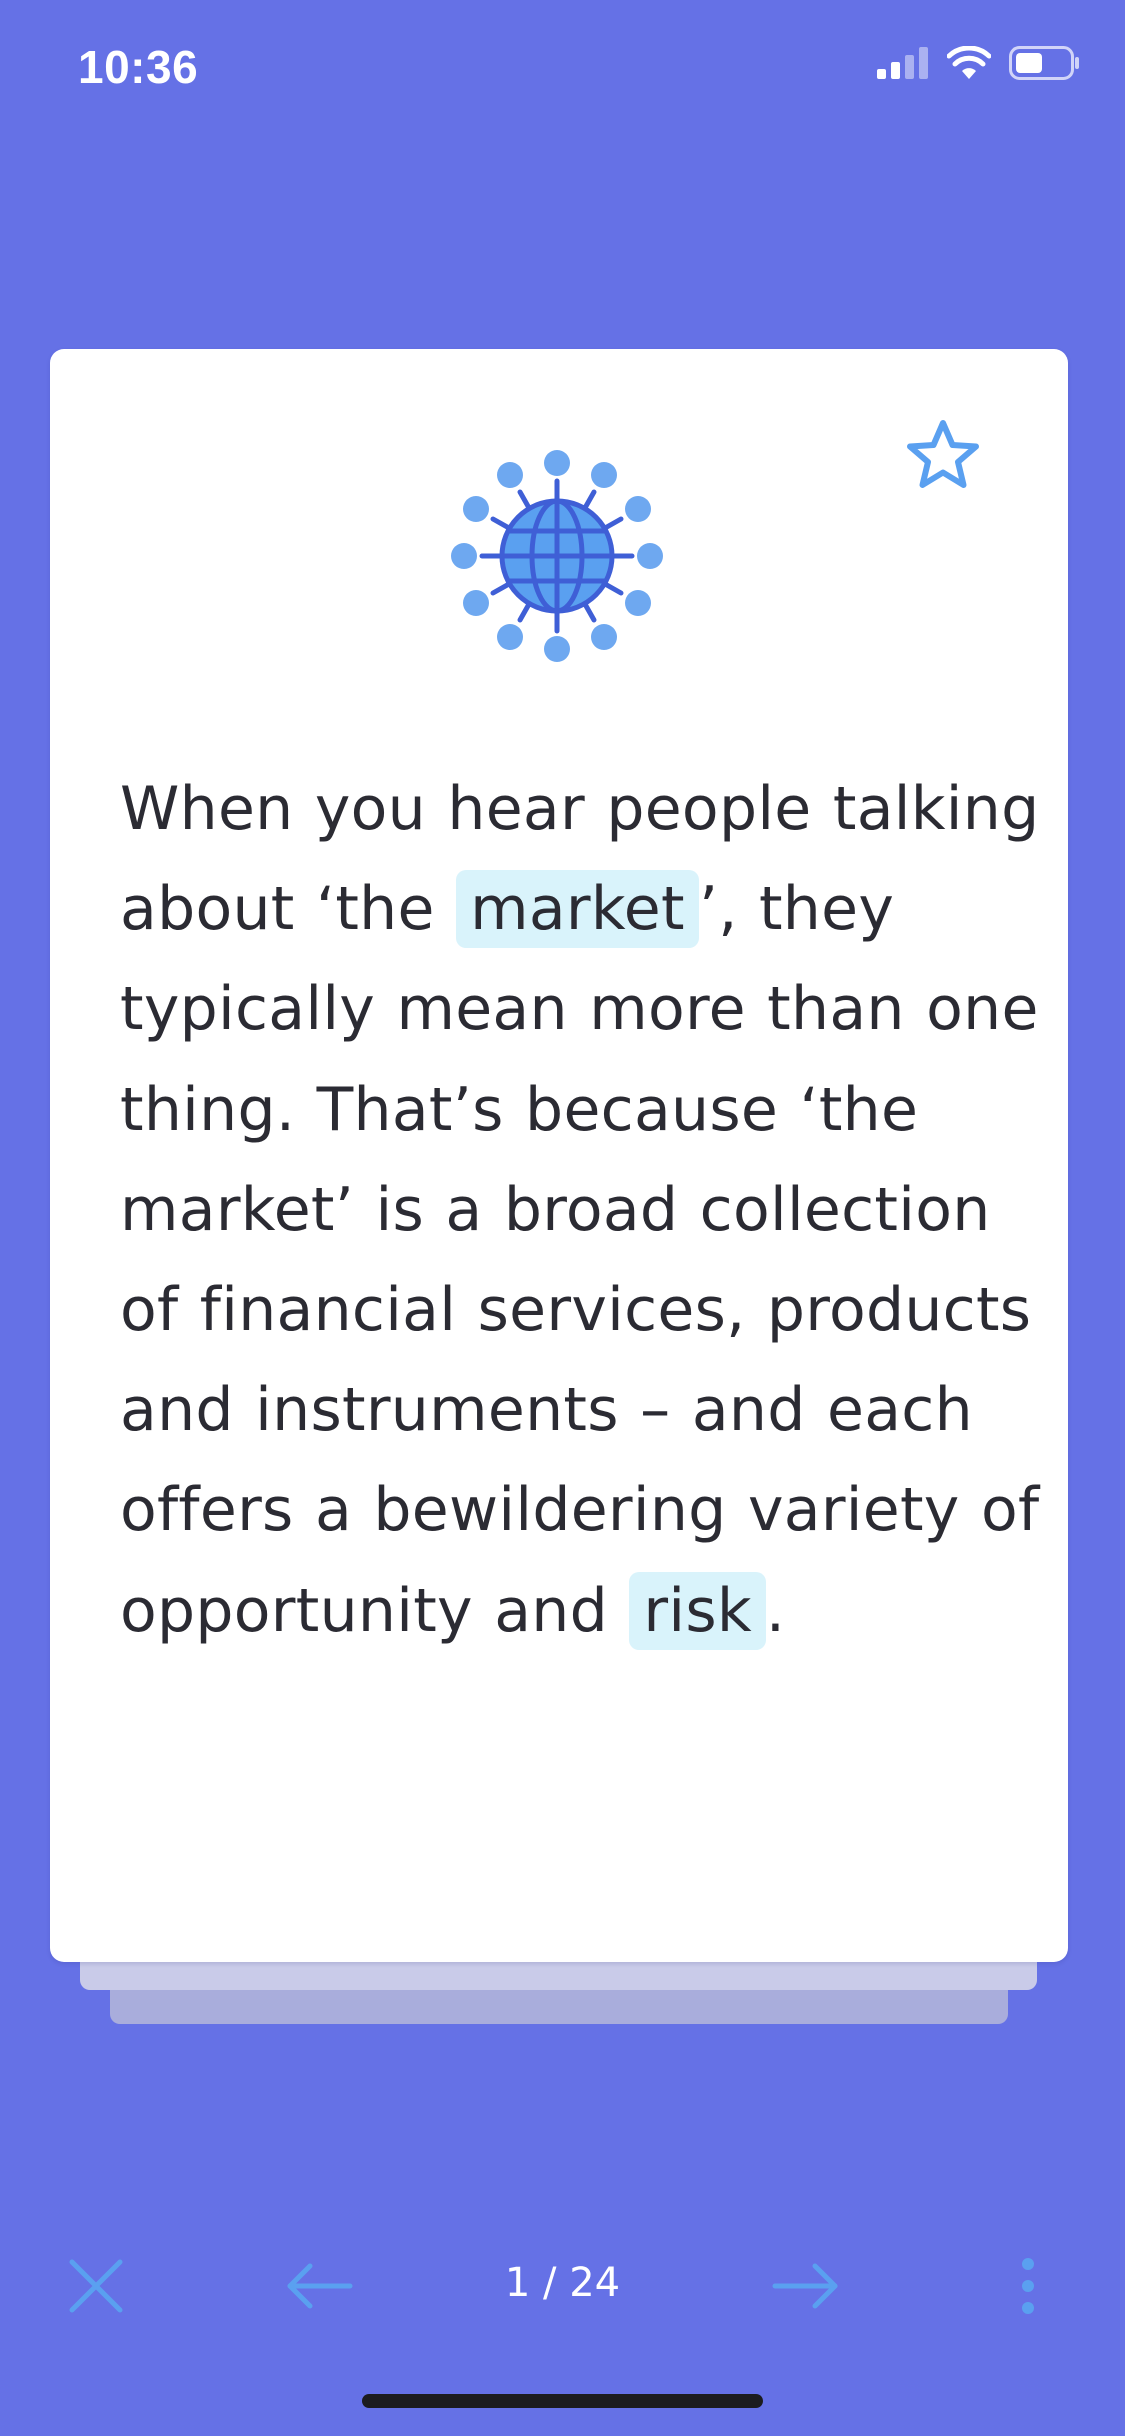 The width and height of the screenshot is (1125, 2436). Describe the element at coordinates (562, 2401) in the screenshot. I see `home-indicator` at that location.